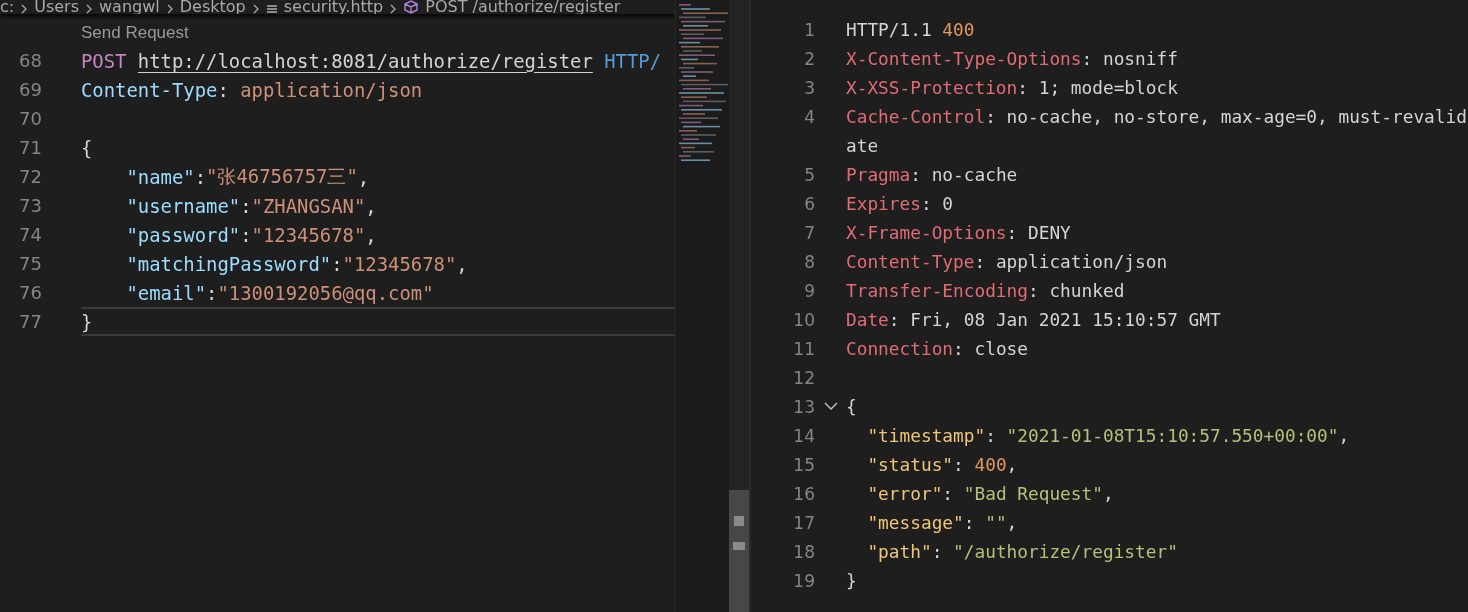  Describe the element at coordinates (30, 205) in the screenshot. I see `line-number: 73` at that location.